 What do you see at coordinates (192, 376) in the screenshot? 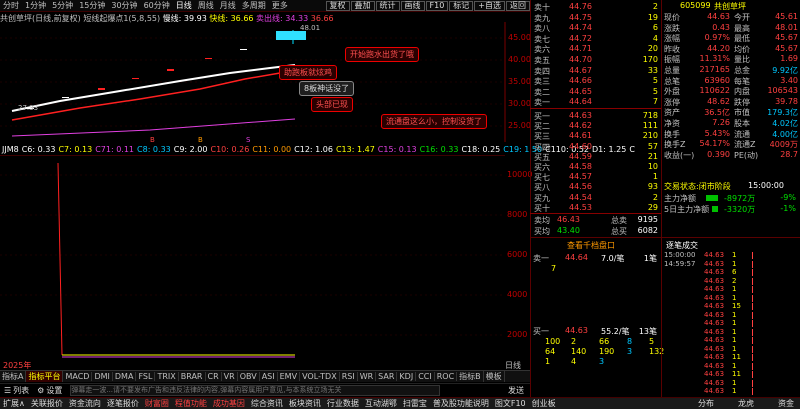
I see `indicator-tab: BRAR` at bounding box center [192, 376].